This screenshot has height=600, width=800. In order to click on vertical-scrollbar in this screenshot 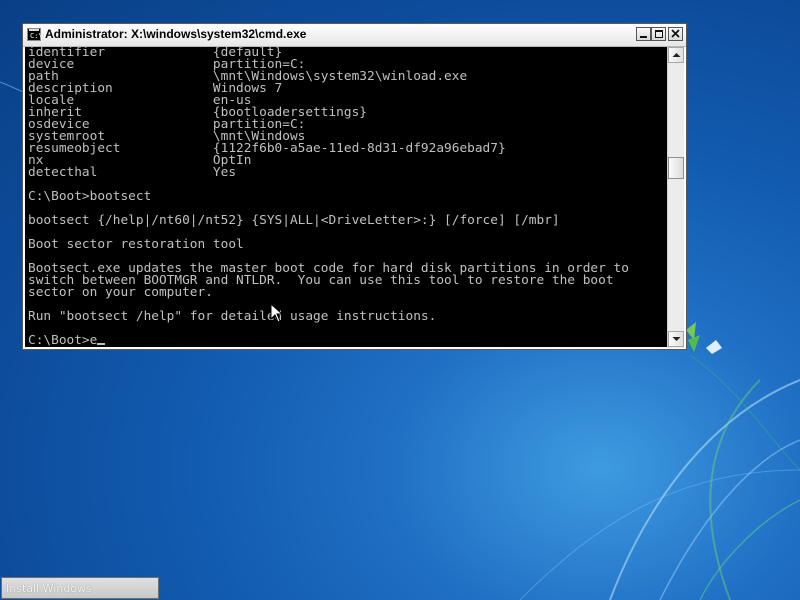, I will do `click(675, 197)`.